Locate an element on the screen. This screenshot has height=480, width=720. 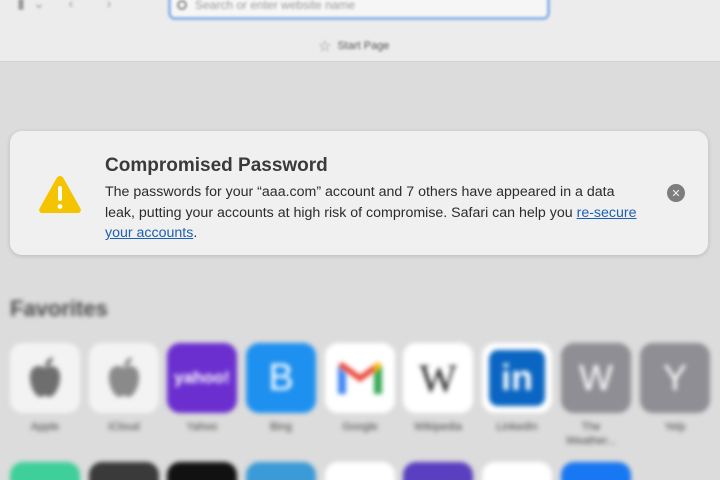
favorite-yelp: Y is located at coordinates (675, 378).